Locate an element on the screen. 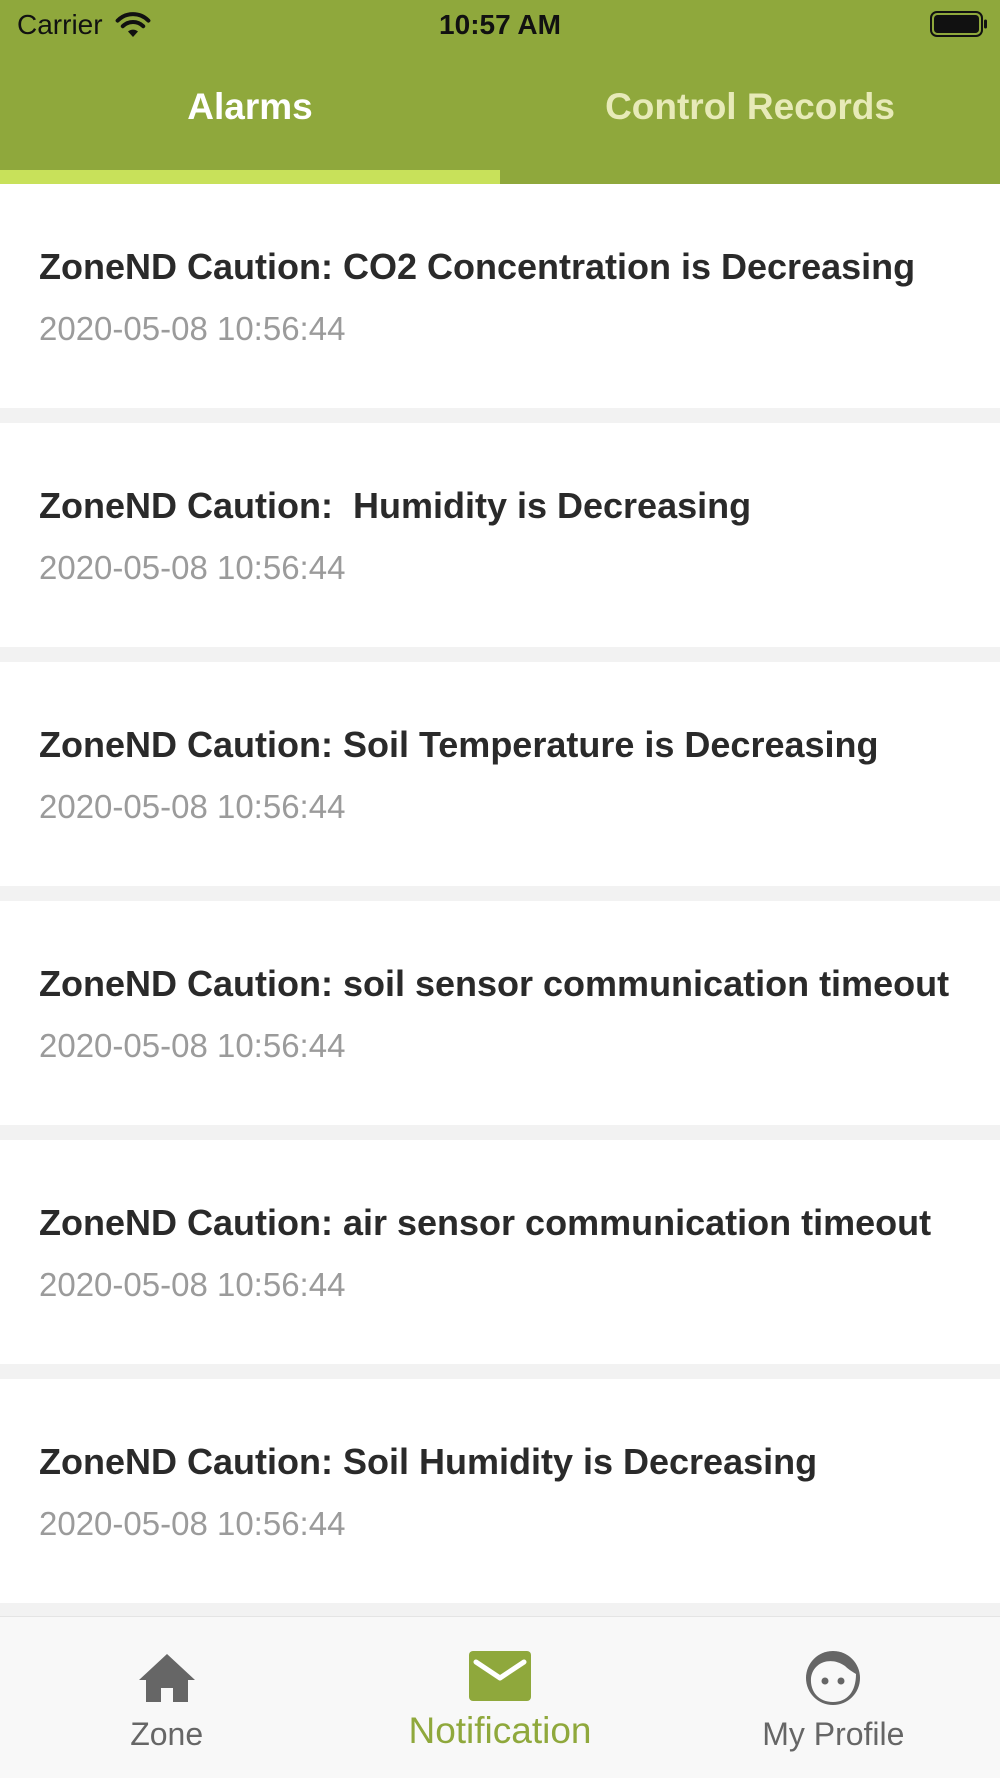 The height and width of the screenshot is (1778, 1000). tabbar-item-notification: Notification is located at coordinates (499, 1697).